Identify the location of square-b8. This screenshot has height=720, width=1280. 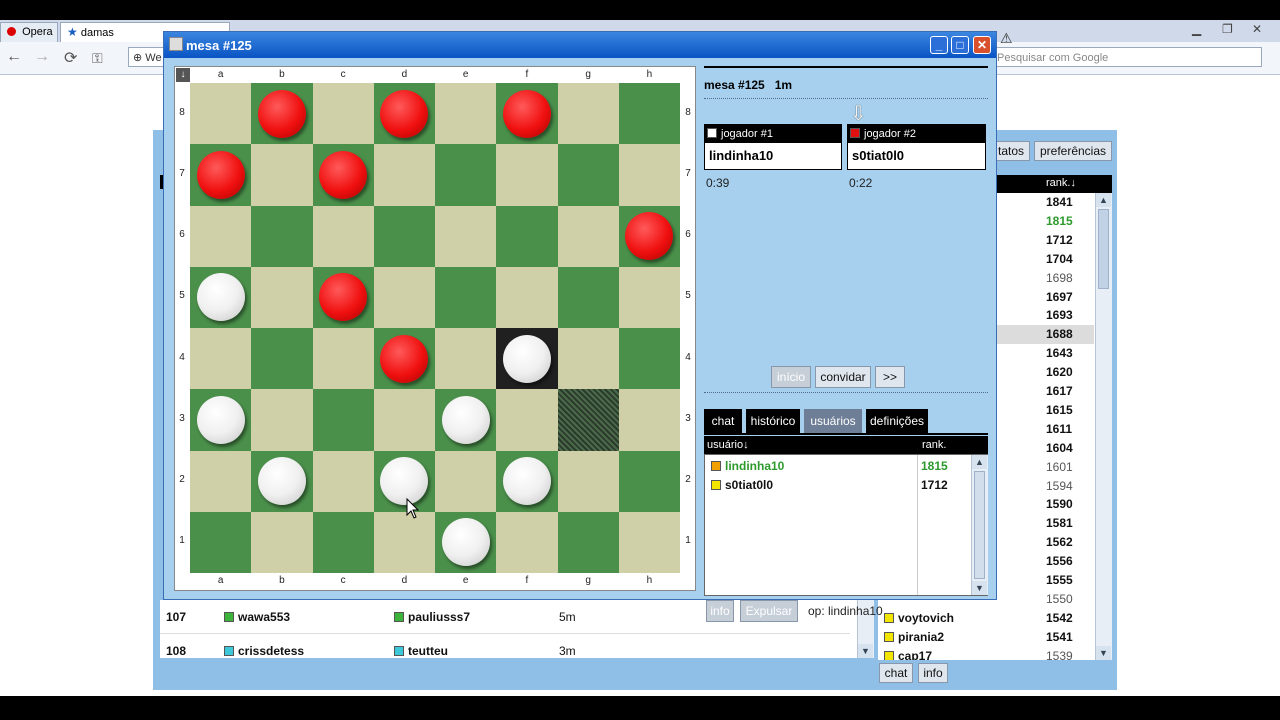
(282, 114).